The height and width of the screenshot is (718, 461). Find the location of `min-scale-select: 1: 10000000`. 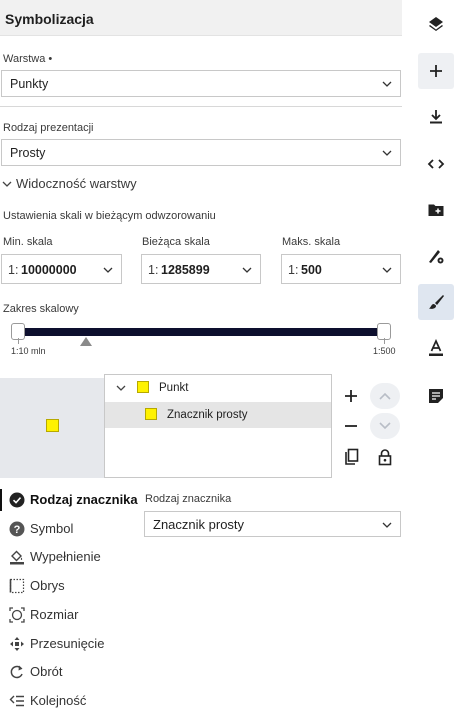

min-scale-select: 1: 10000000 is located at coordinates (61, 269).